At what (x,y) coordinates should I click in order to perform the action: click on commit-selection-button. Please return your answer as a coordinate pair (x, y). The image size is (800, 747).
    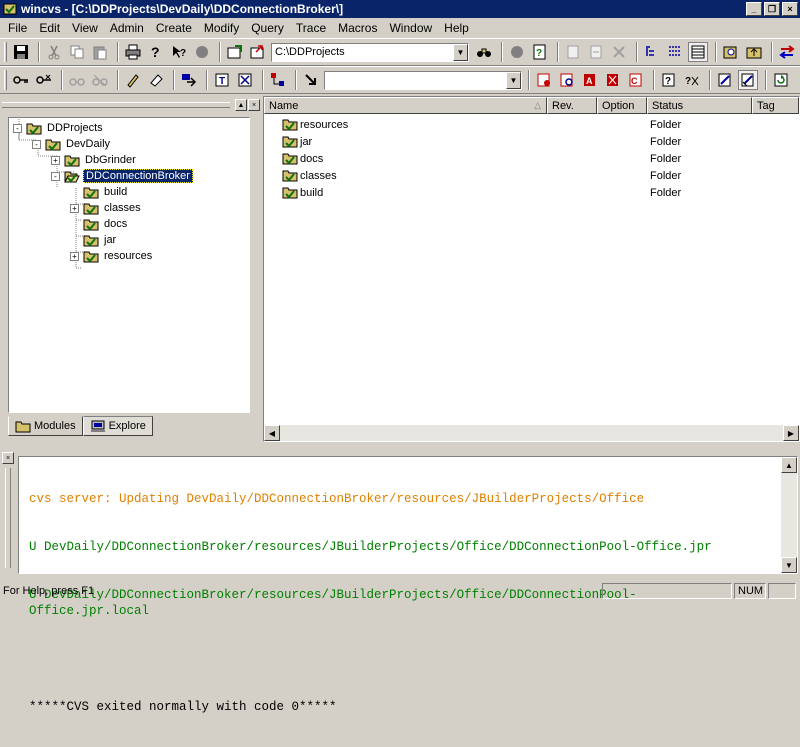
    Looking at the image, I should click on (596, 52).